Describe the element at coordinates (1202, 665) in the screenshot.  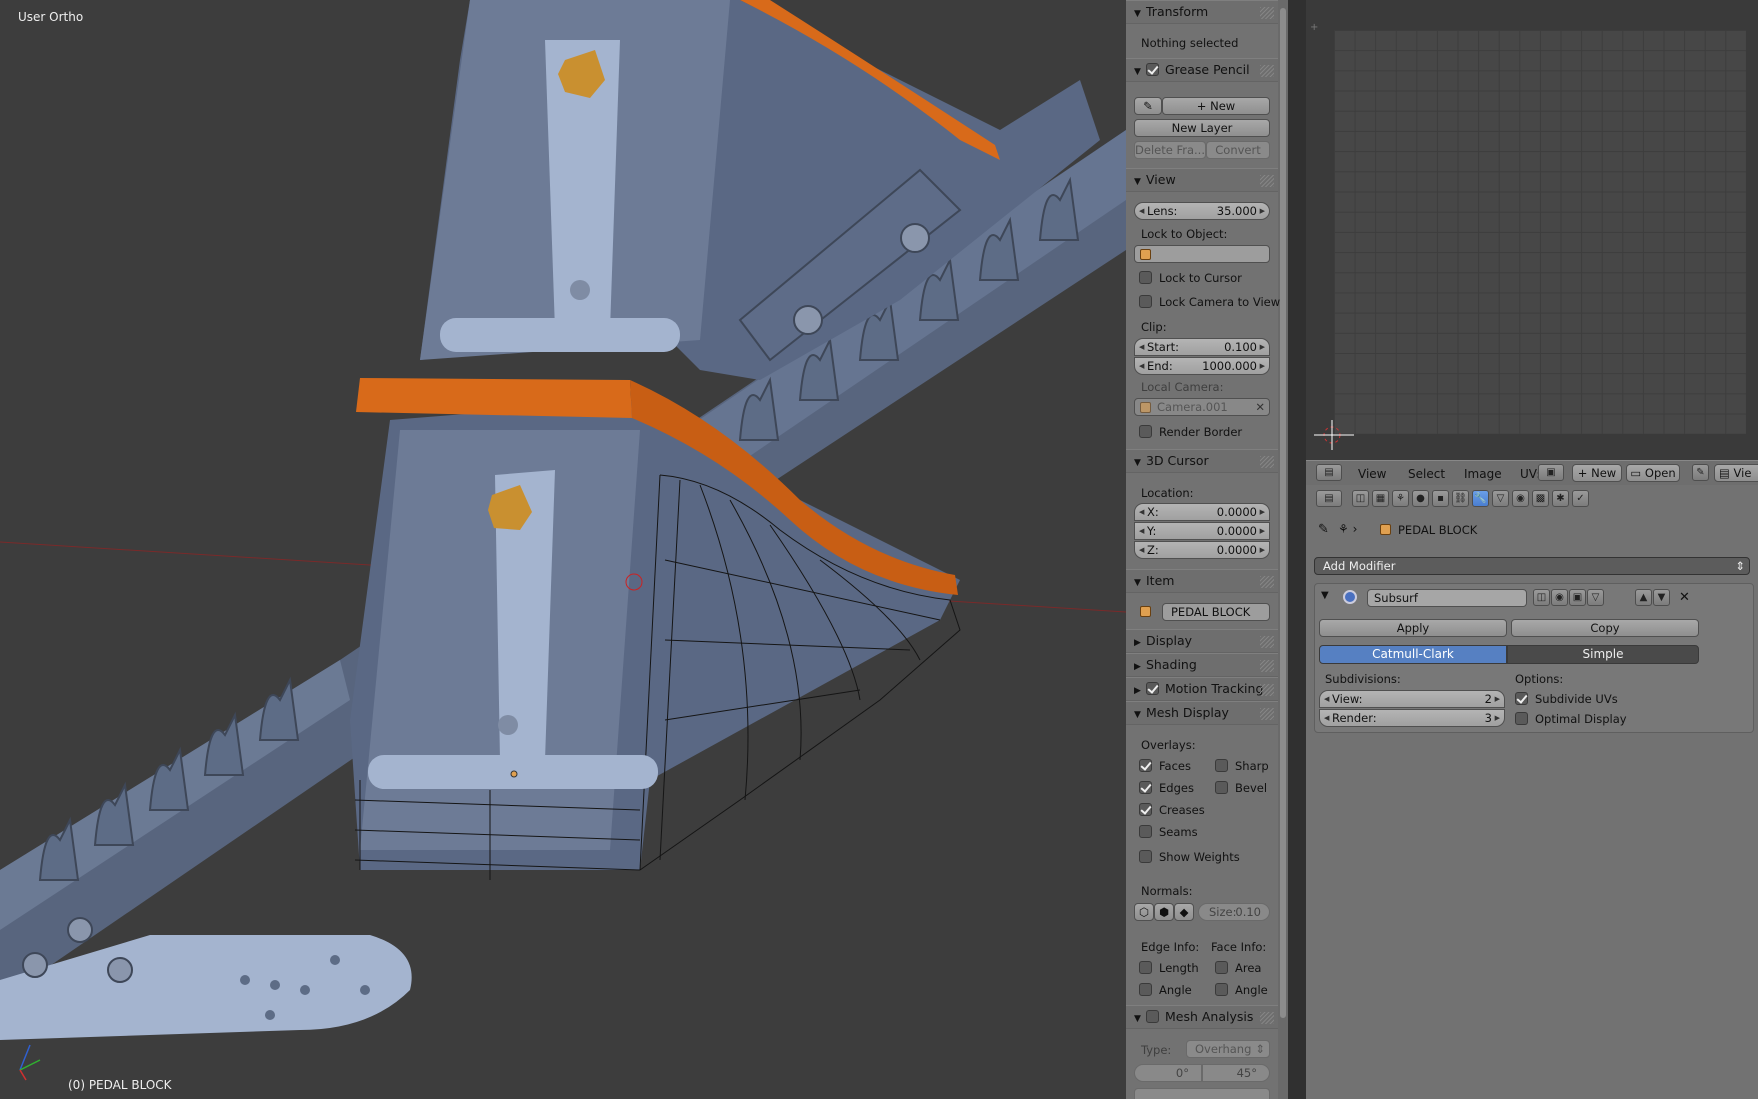
I see `panel-header-shading: ▶ Shading` at that location.